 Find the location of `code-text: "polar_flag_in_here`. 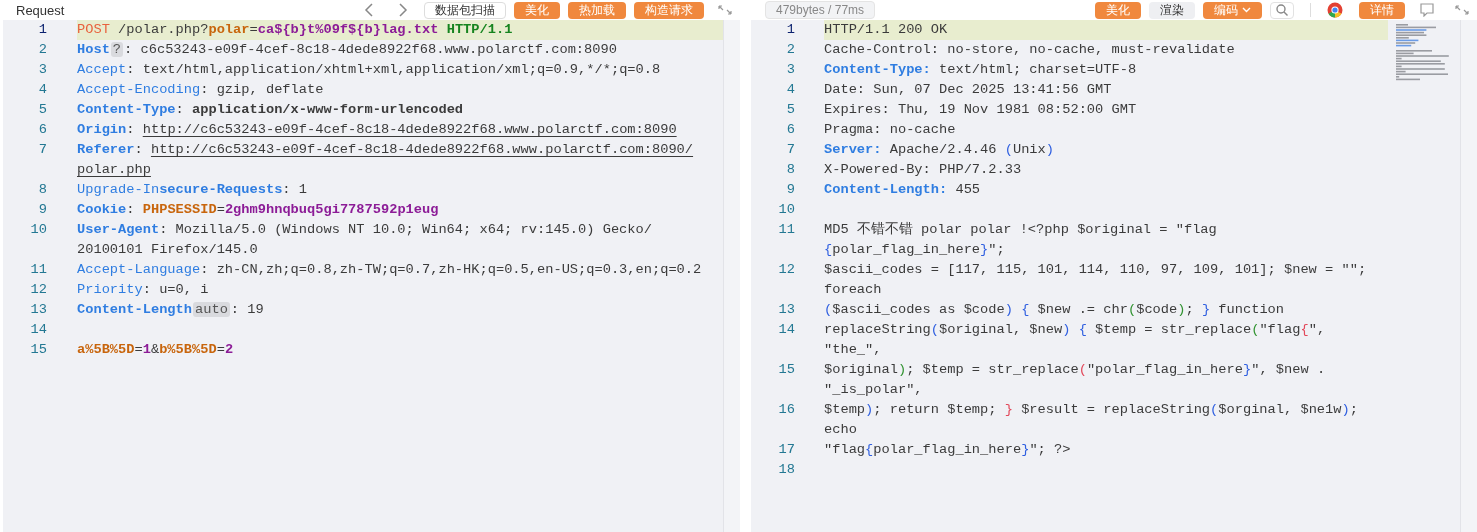

code-text: "polar_flag_in_here is located at coordinates (1164, 369).